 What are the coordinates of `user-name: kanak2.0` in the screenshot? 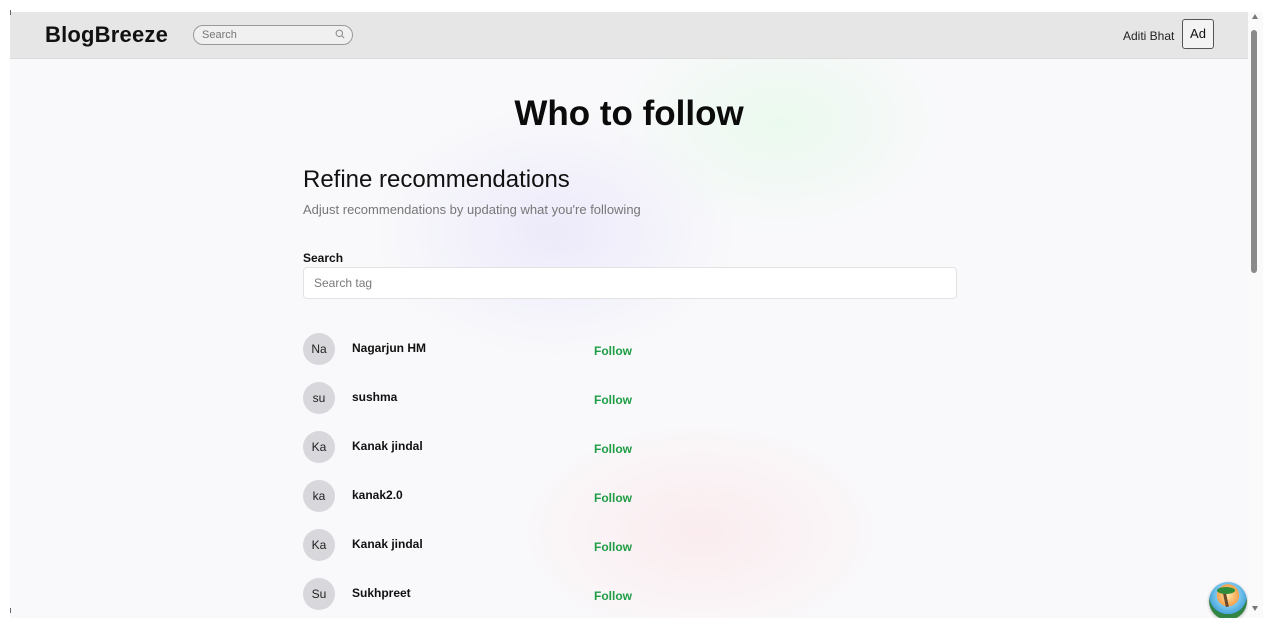 It's located at (377, 495).